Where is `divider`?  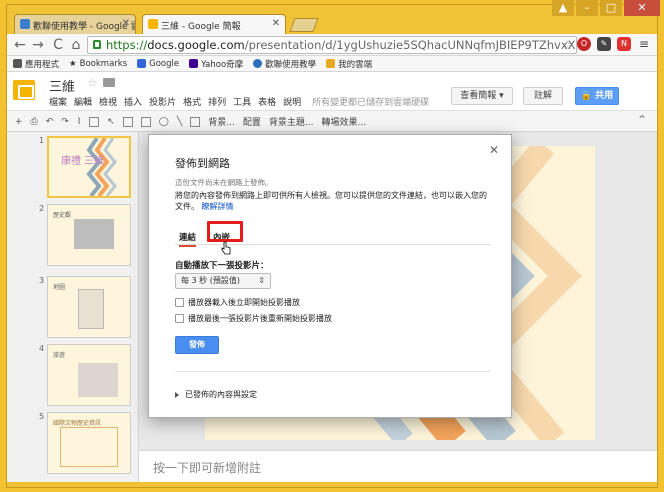 divider is located at coordinates (333, 371).